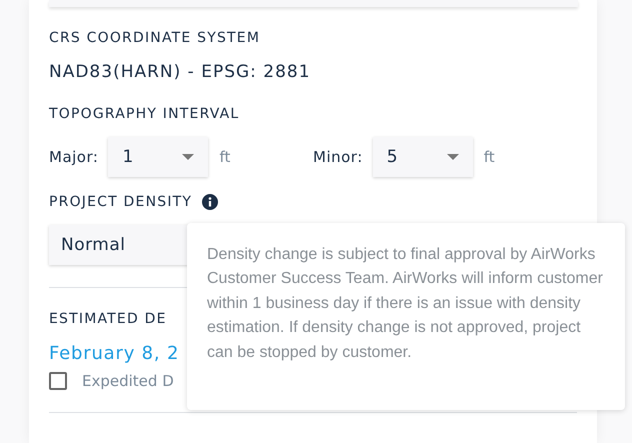 The height and width of the screenshot is (443, 632). What do you see at coordinates (210, 202) in the screenshot?
I see `info-icon` at bounding box center [210, 202].